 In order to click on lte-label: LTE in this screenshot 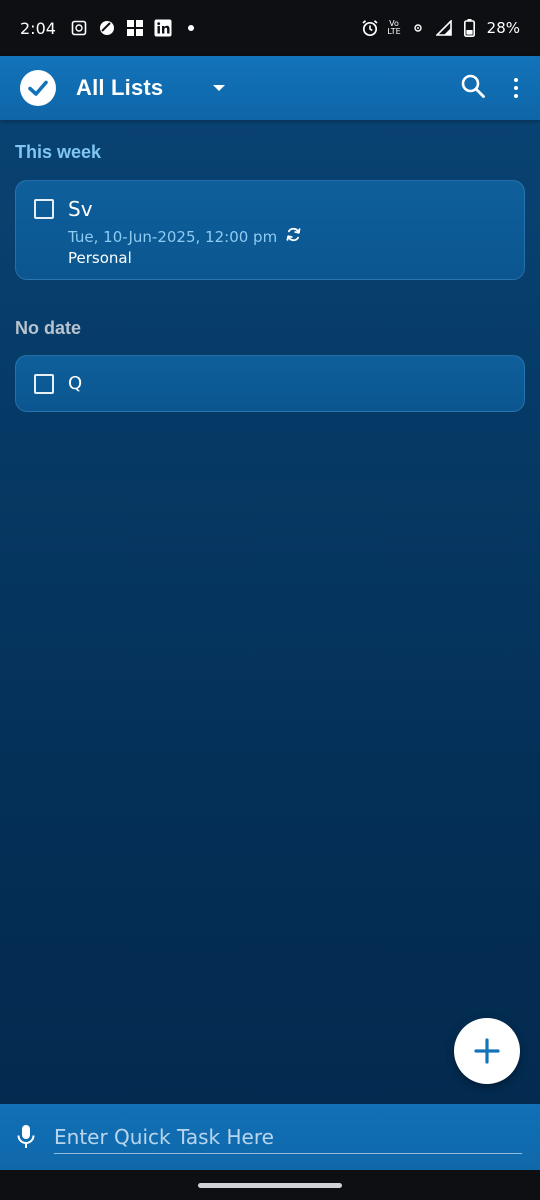, I will do `click(394, 31)`.